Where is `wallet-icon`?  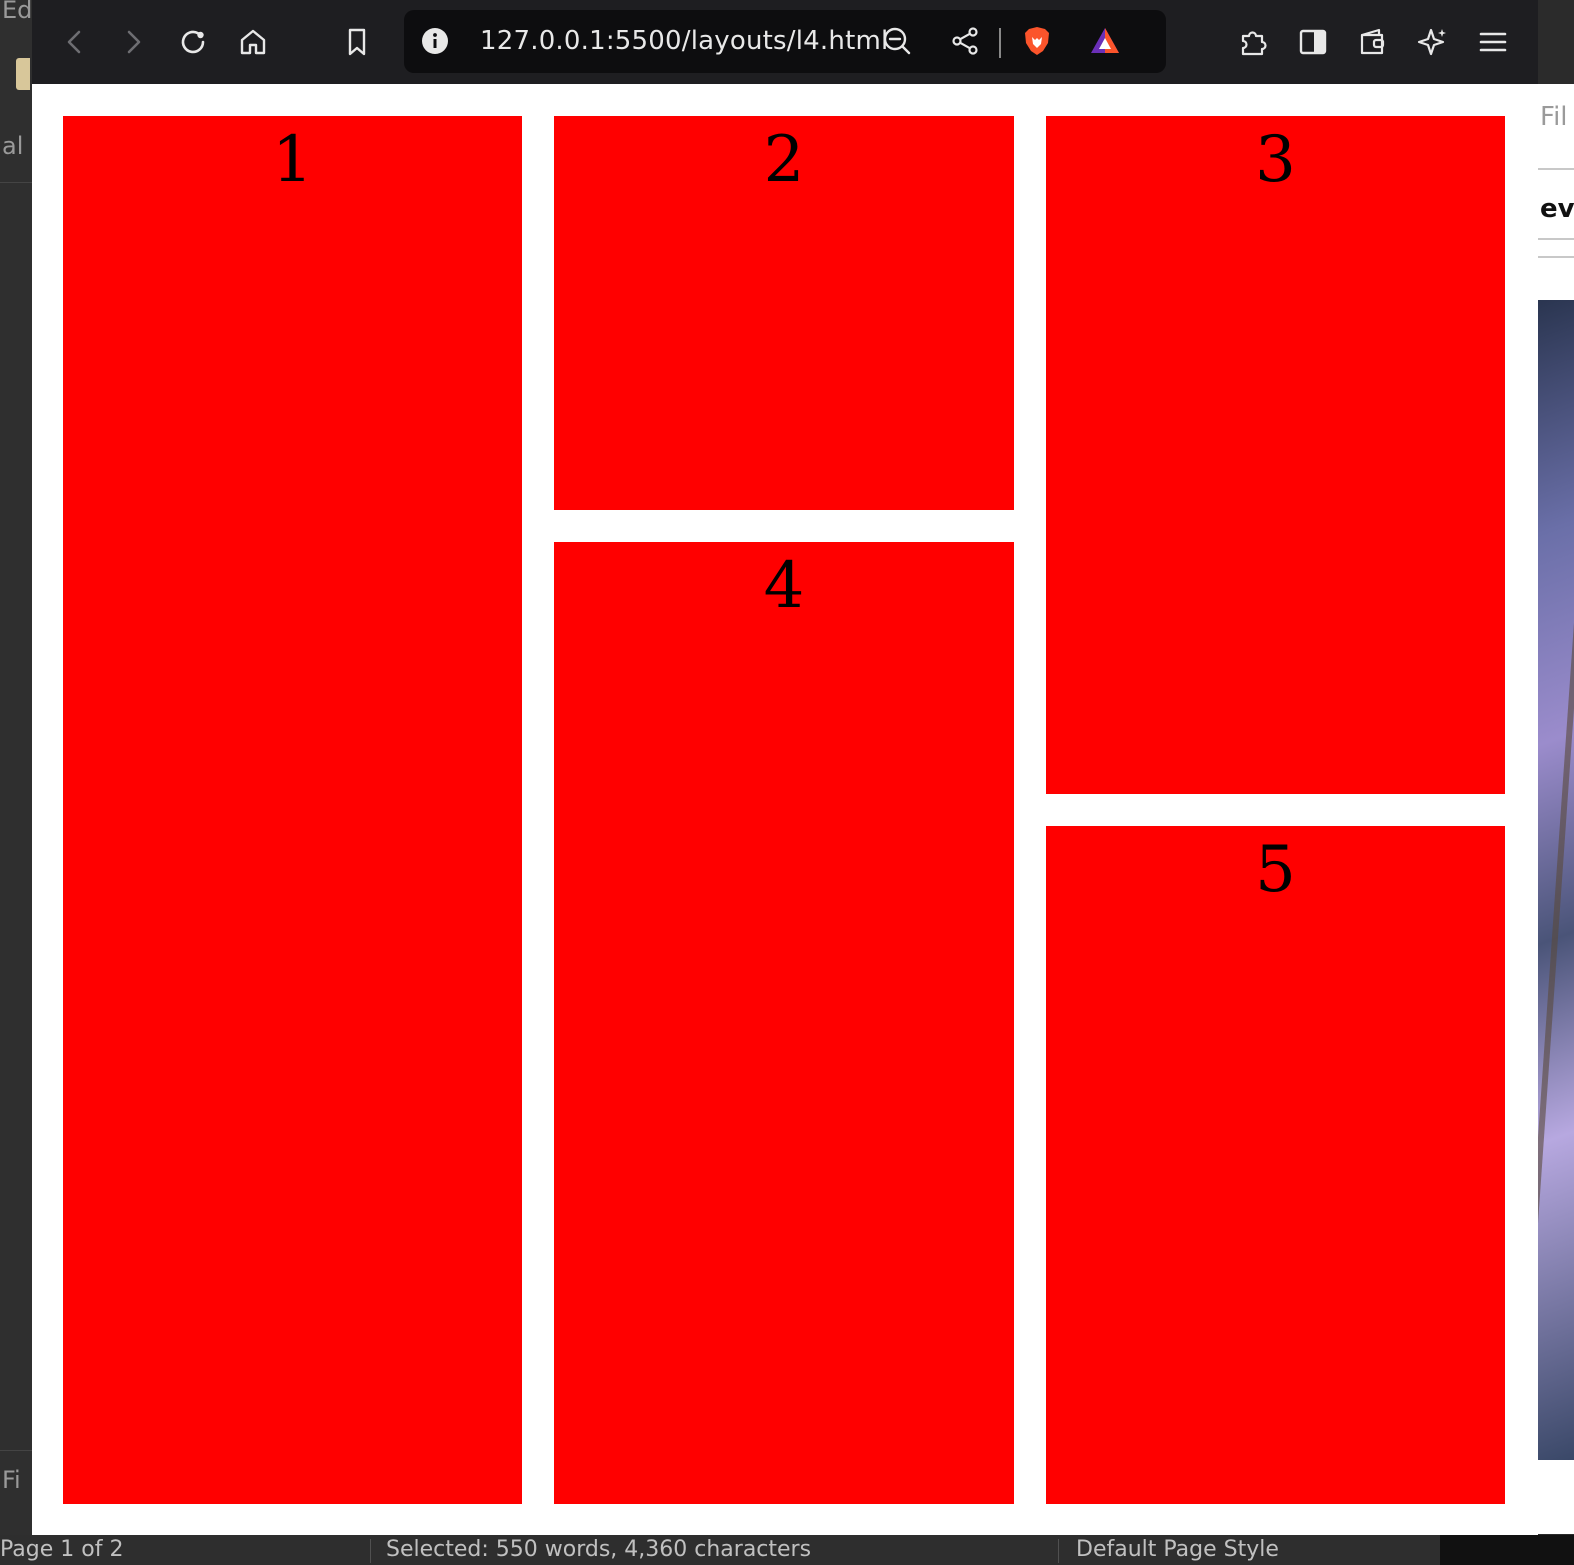 wallet-icon is located at coordinates (1372, 41).